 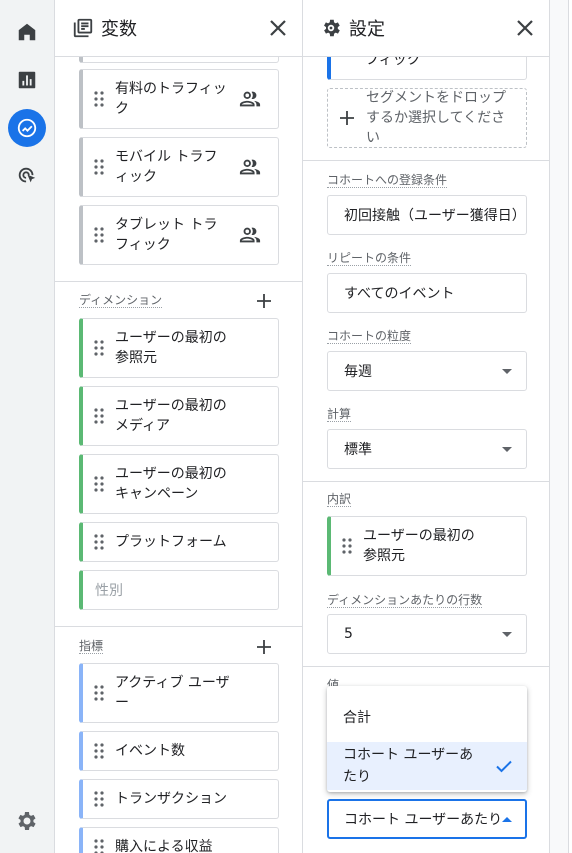 I want to click on advertising-icon, so click(x=27, y=176).